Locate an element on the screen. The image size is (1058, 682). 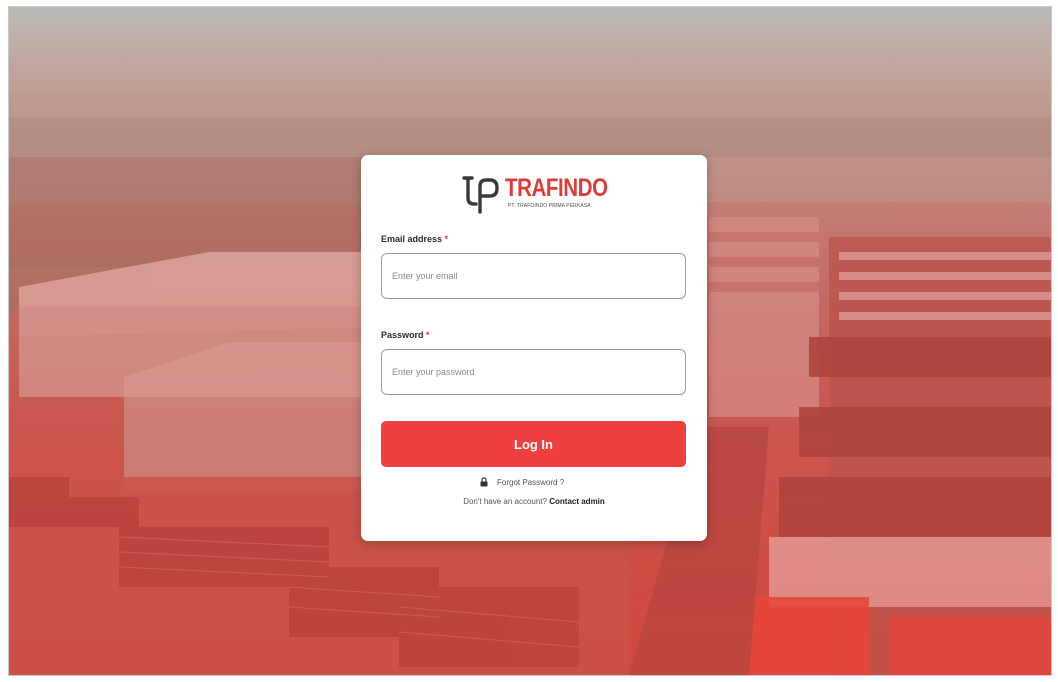
login-button: Log In is located at coordinates (533, 444).